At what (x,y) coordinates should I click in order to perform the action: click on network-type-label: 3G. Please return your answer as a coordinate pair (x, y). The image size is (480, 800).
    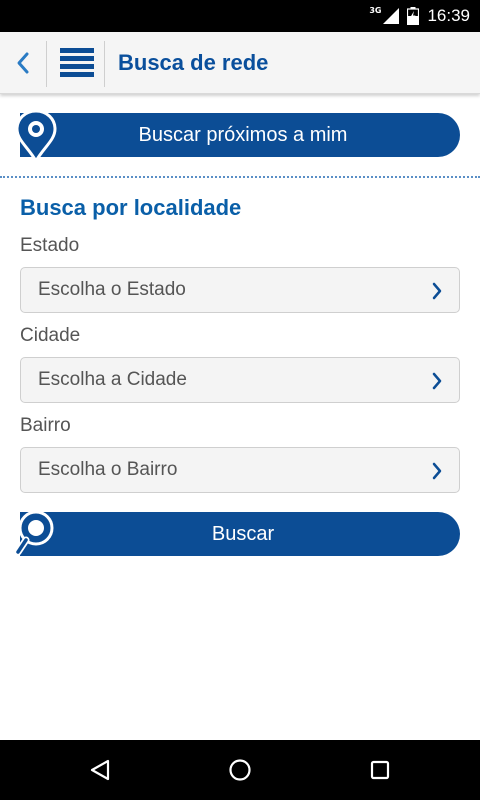
    Looking at the image, I should click on (375, 10).